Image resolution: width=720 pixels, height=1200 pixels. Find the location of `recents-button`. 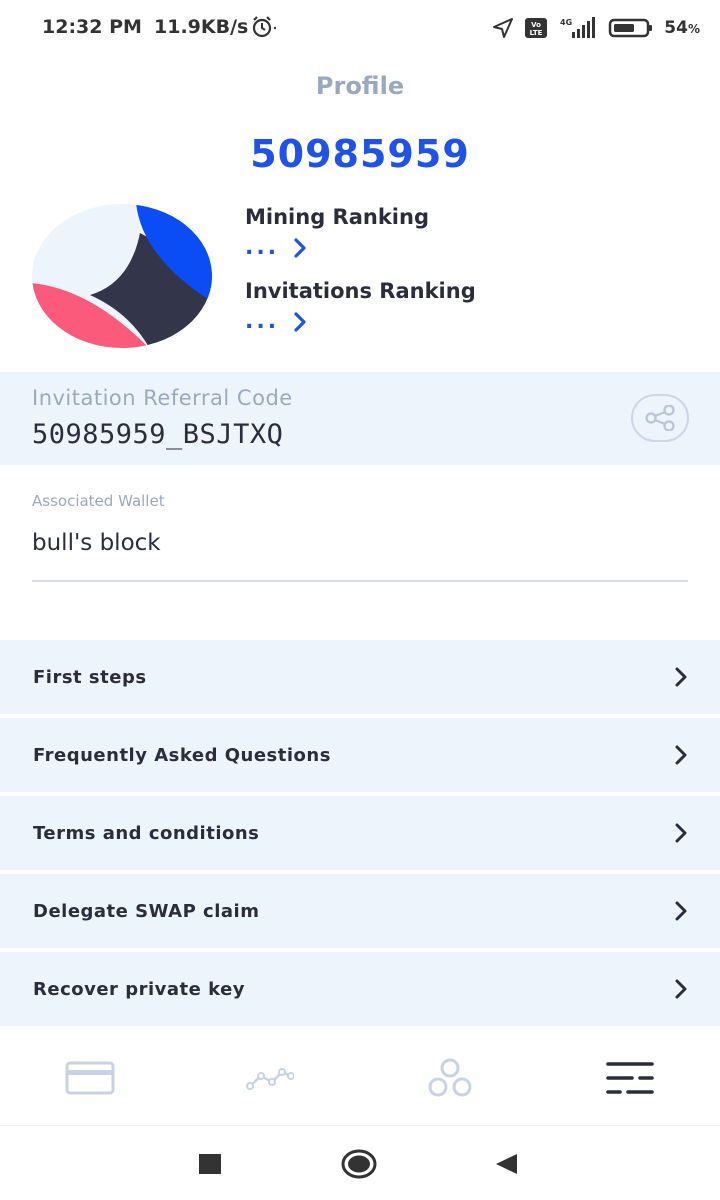

recents-button is located at coordinates (210, 1164).